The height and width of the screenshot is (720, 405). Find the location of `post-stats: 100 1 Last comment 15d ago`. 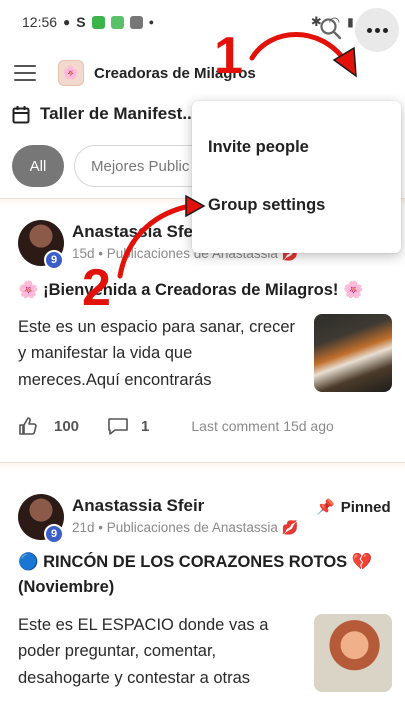

post-stats: 100 1 Last comment 15d ago is located at coordinates (176, 426).